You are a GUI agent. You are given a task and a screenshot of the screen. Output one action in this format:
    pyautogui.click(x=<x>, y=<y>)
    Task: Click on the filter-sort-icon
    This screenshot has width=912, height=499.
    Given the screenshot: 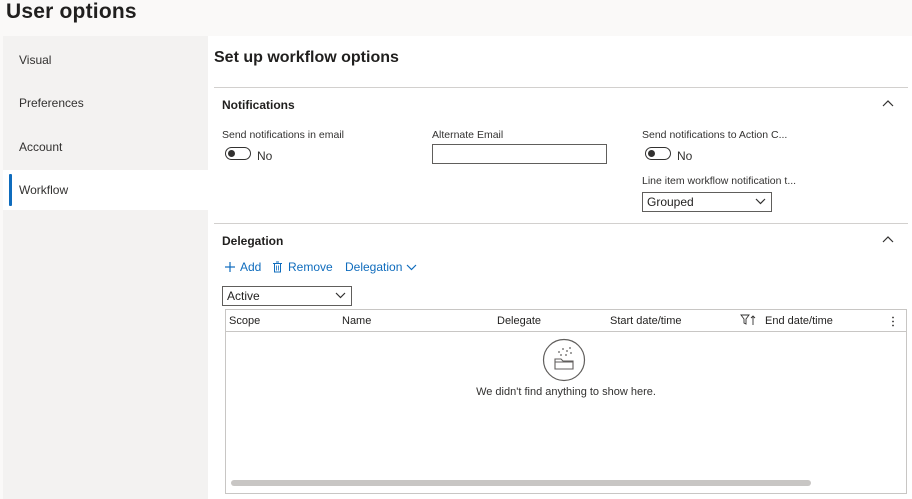 What is the action you would take?
    pyautogui.click(x=748, y=320)
    